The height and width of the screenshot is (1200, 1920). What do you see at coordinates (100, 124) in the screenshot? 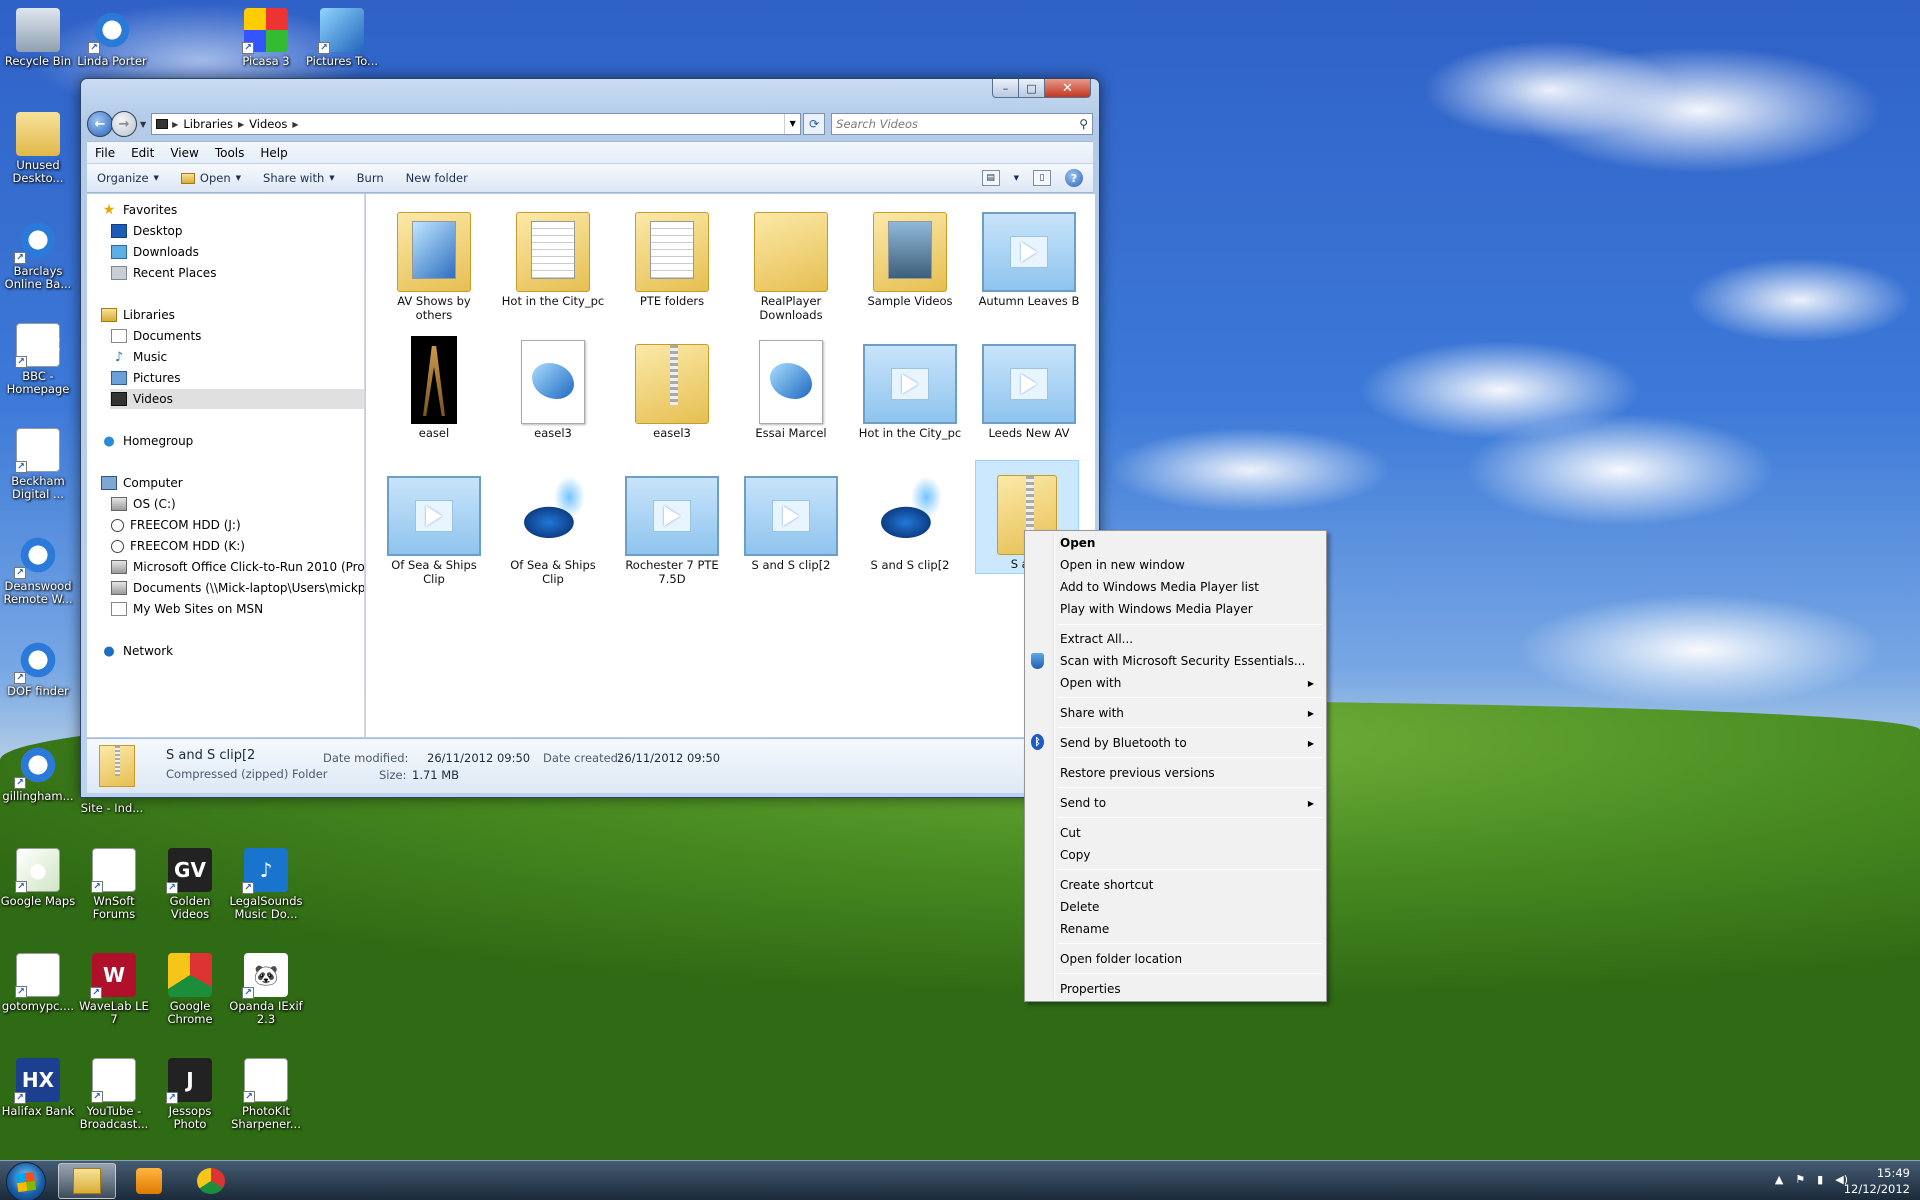
I see `back-button: ←` at bounding box center [100, 124].